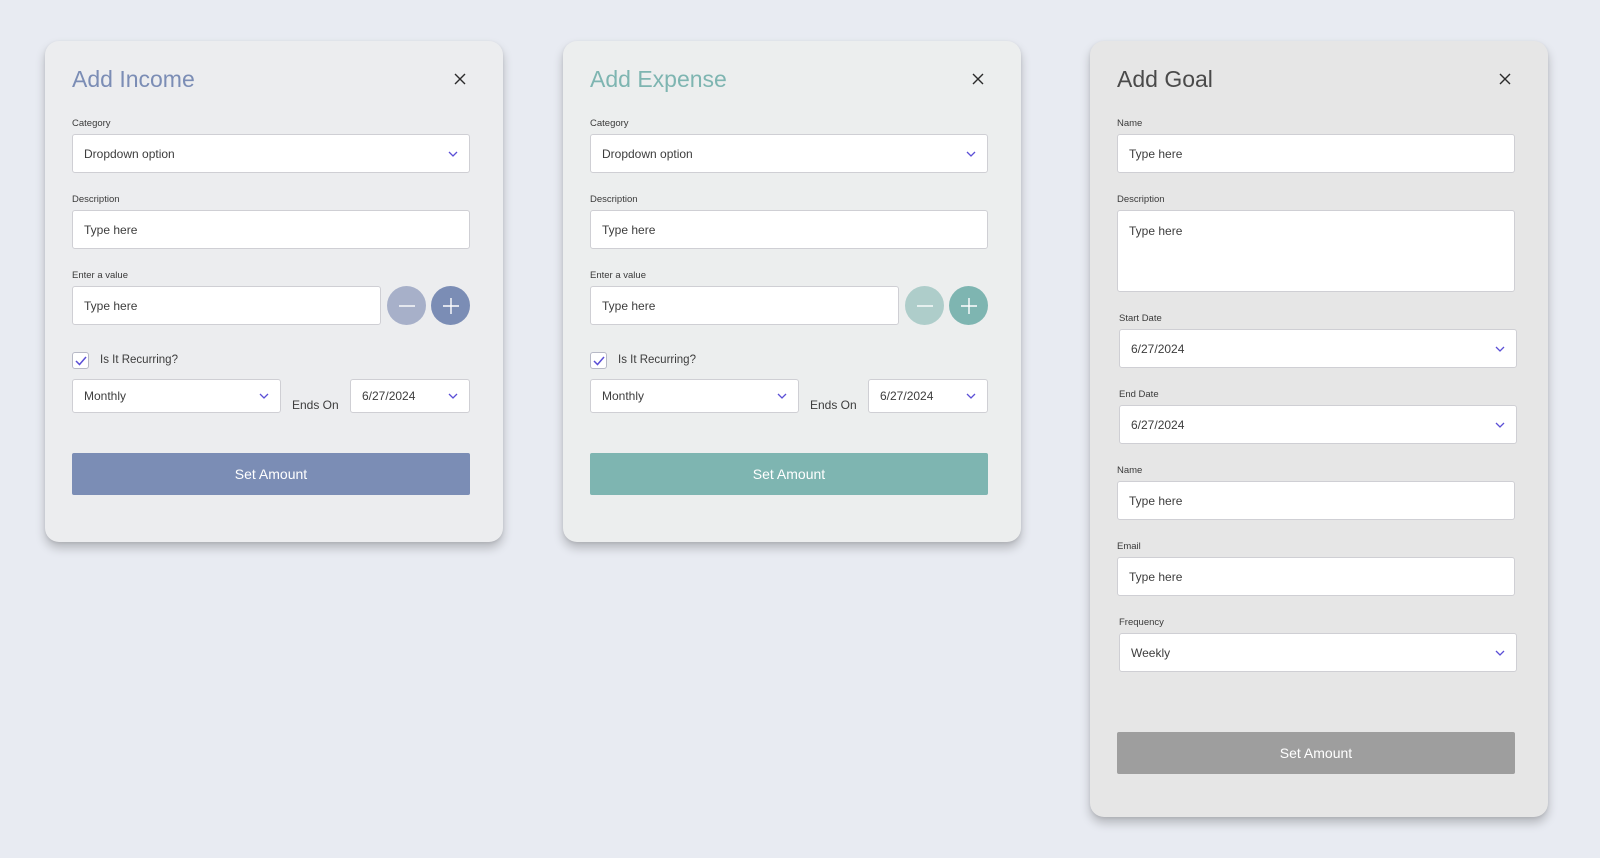  What do you see at coordinates (133, 79) in the screenshot?
I see `dialog-title: Add Income` at bounding box center [133, 79].